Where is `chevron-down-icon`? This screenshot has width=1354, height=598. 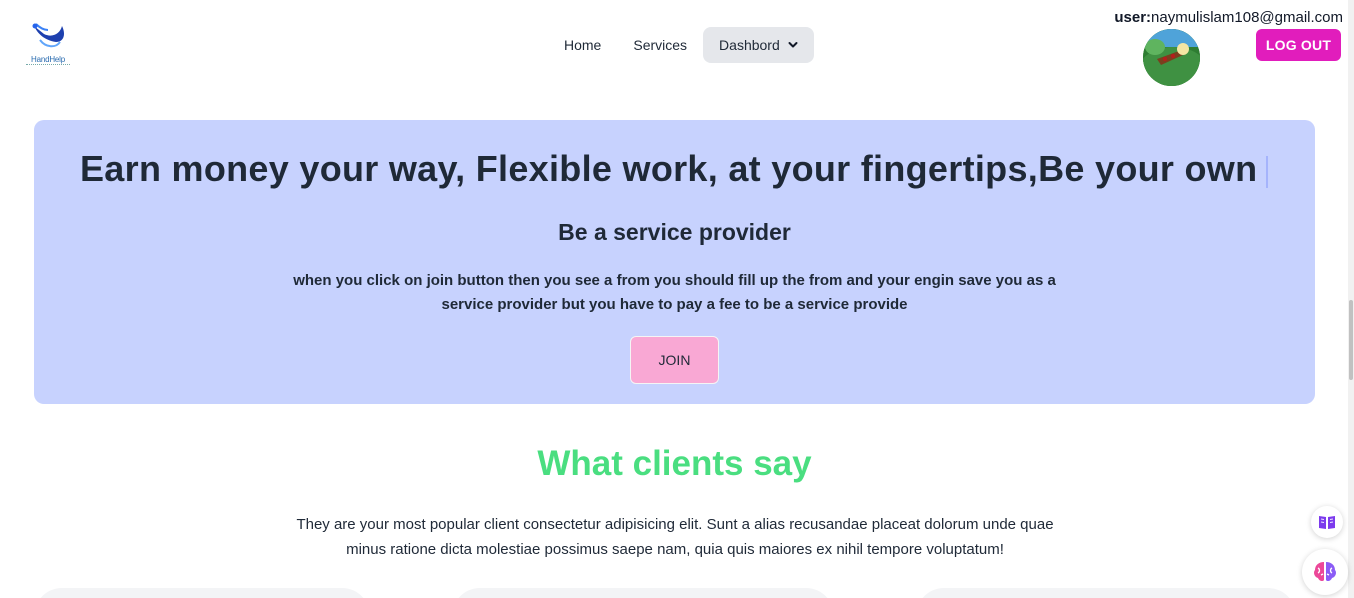 chevron-down-icon is located at coordinates (793, 45).